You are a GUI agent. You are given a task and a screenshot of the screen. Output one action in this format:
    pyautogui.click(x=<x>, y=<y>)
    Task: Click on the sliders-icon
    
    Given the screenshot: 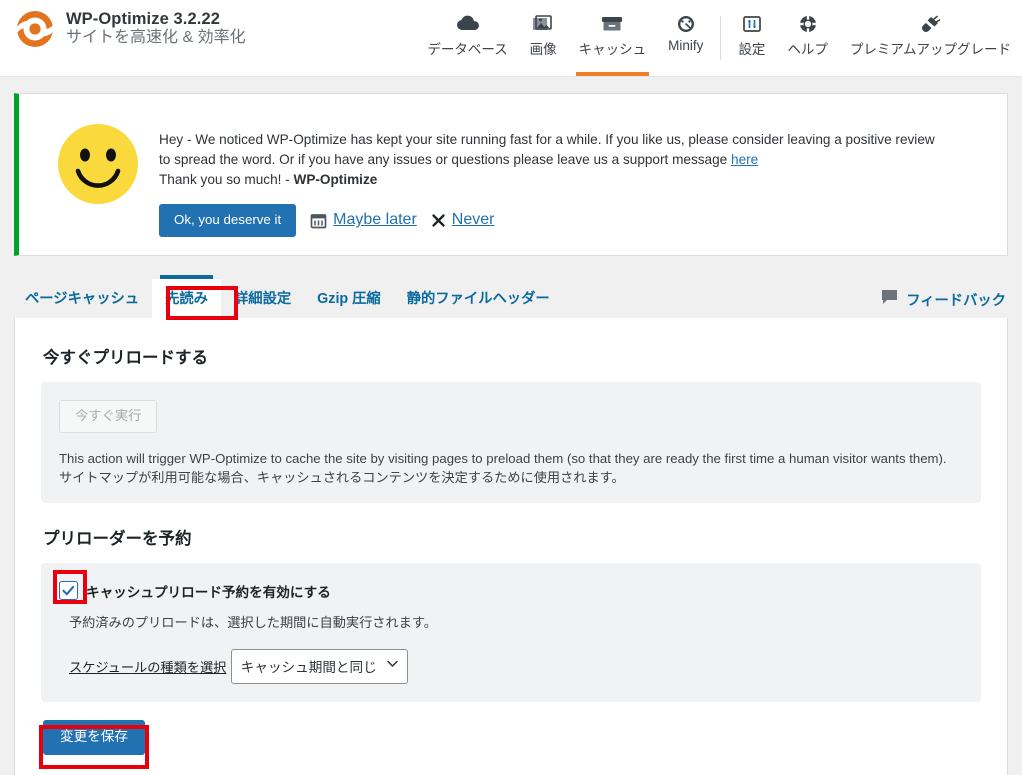 What is the action you would take?
    pyautogui.click(x=752, y=24)
    